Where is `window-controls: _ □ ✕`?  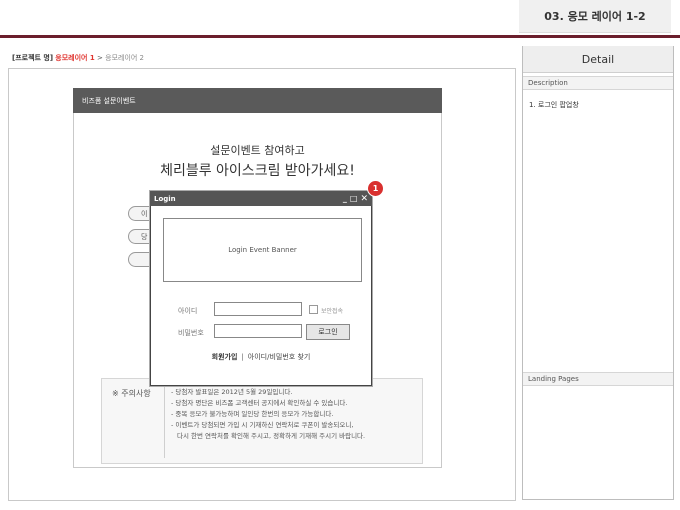
window-controls: _ □ ✕ is located at coordinates (355, 198).